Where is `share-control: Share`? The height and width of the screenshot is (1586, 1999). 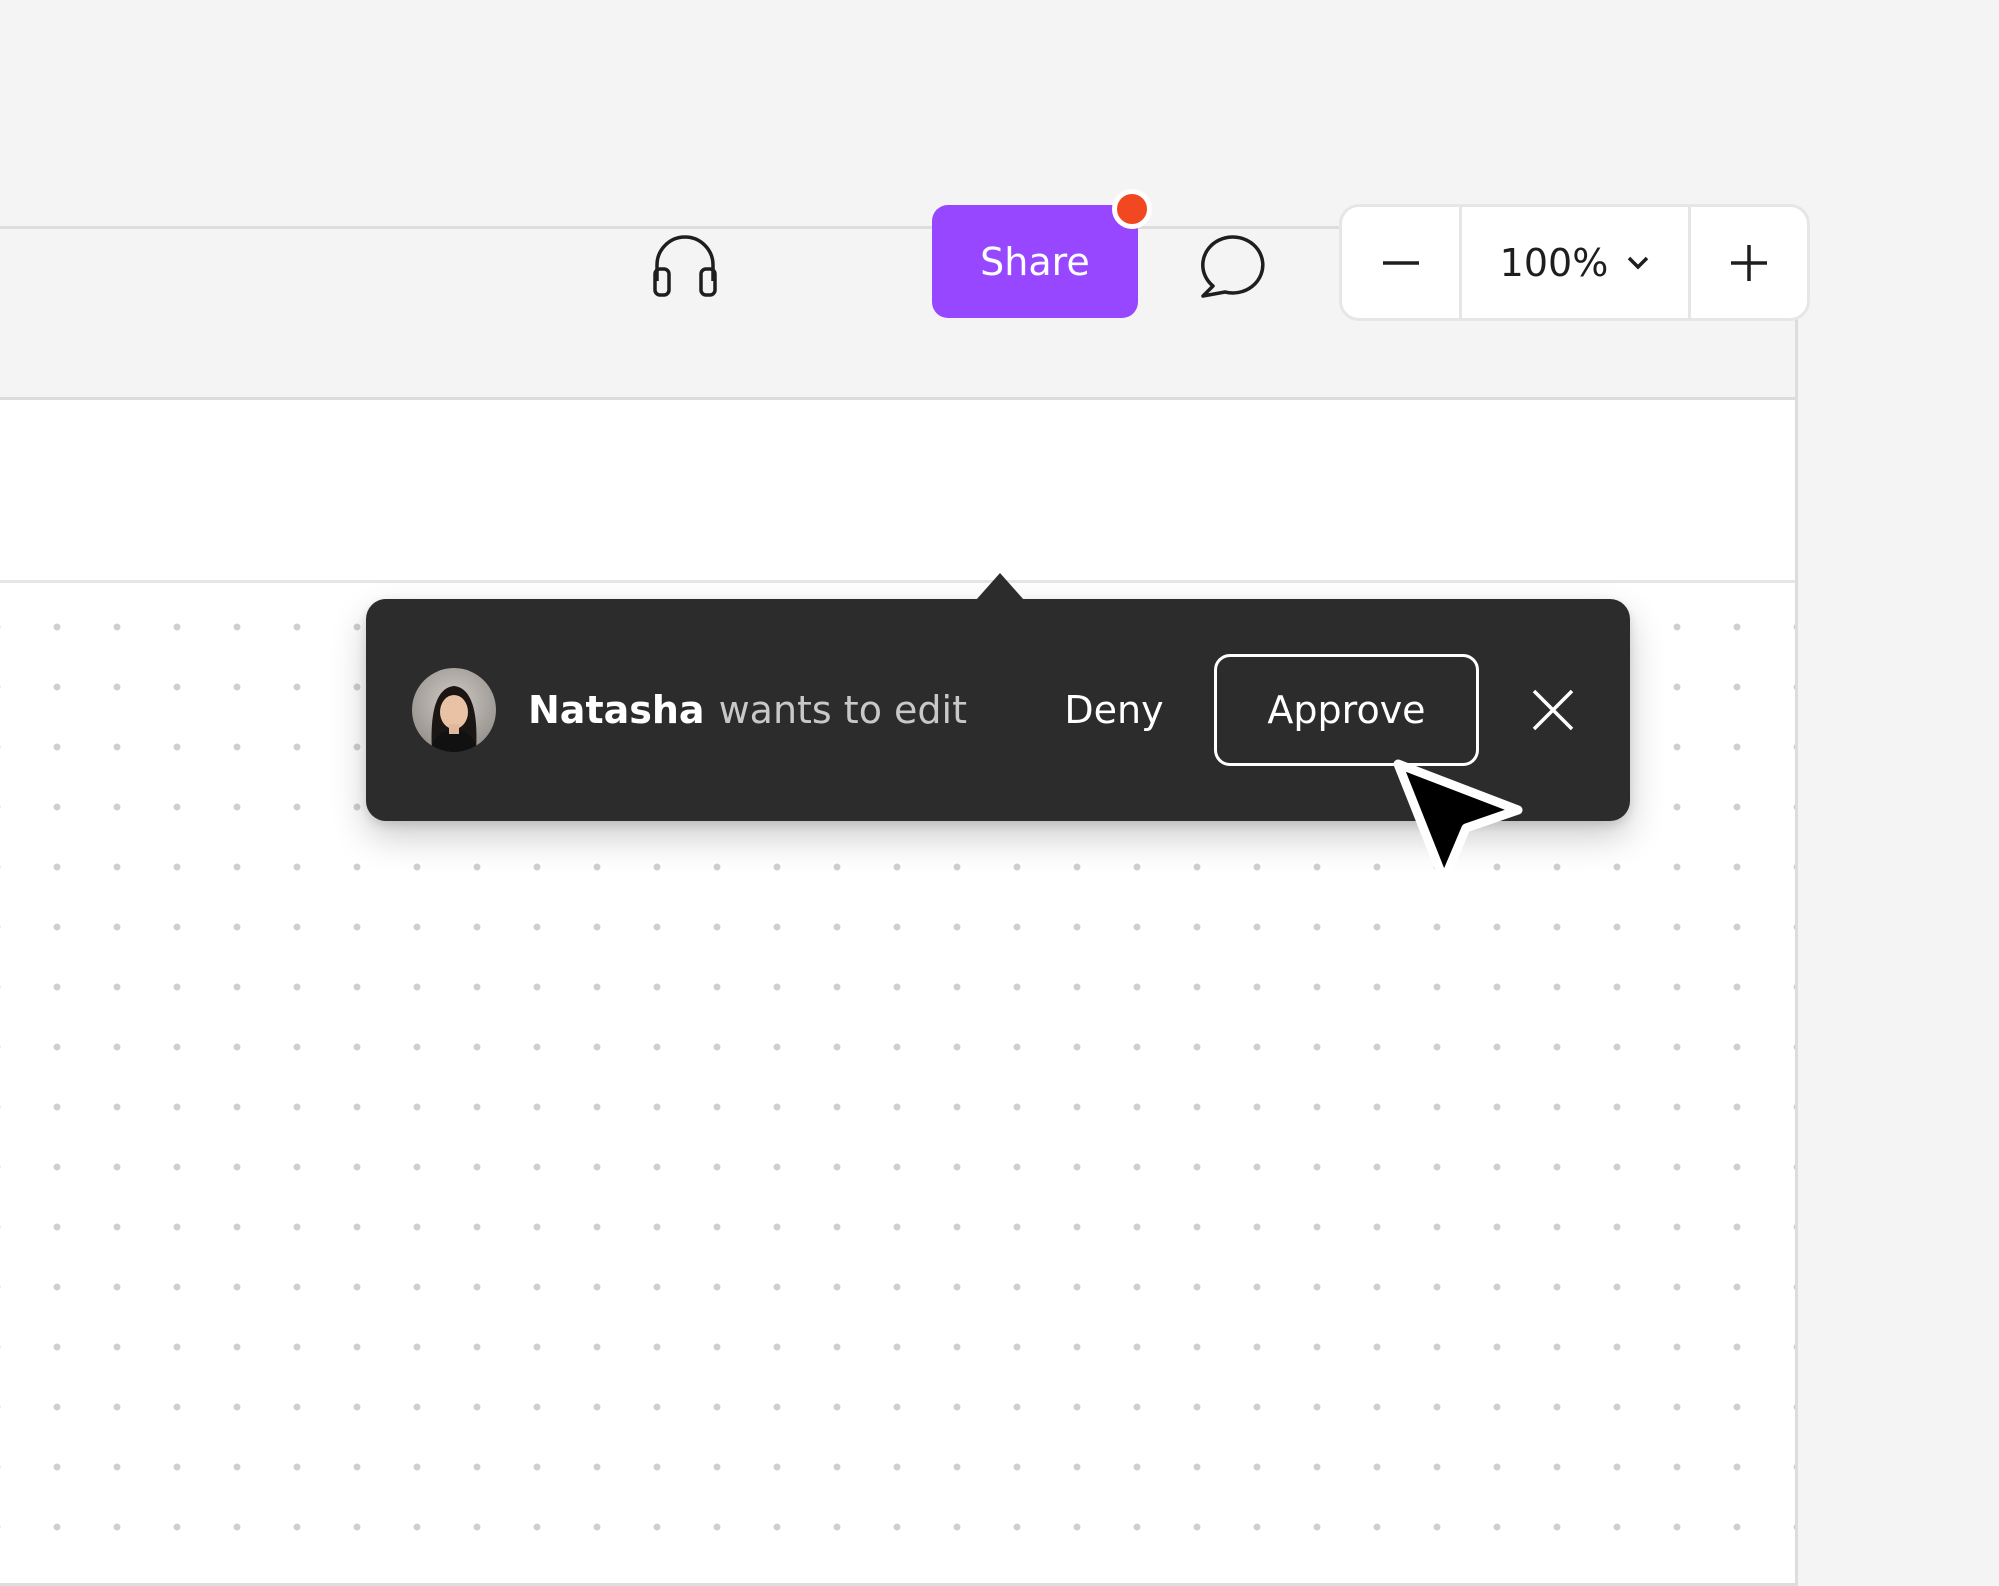
share-control: Share is located at coordinates (1042, 253).